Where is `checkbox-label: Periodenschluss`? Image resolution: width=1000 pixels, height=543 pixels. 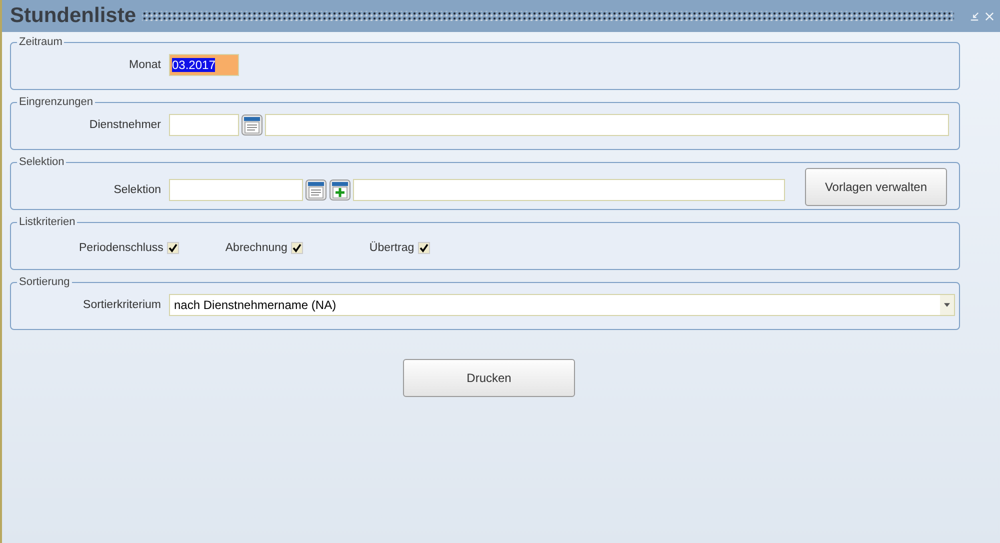
checkbox-label: Periodenschluss is located at coordinates (121, 248).